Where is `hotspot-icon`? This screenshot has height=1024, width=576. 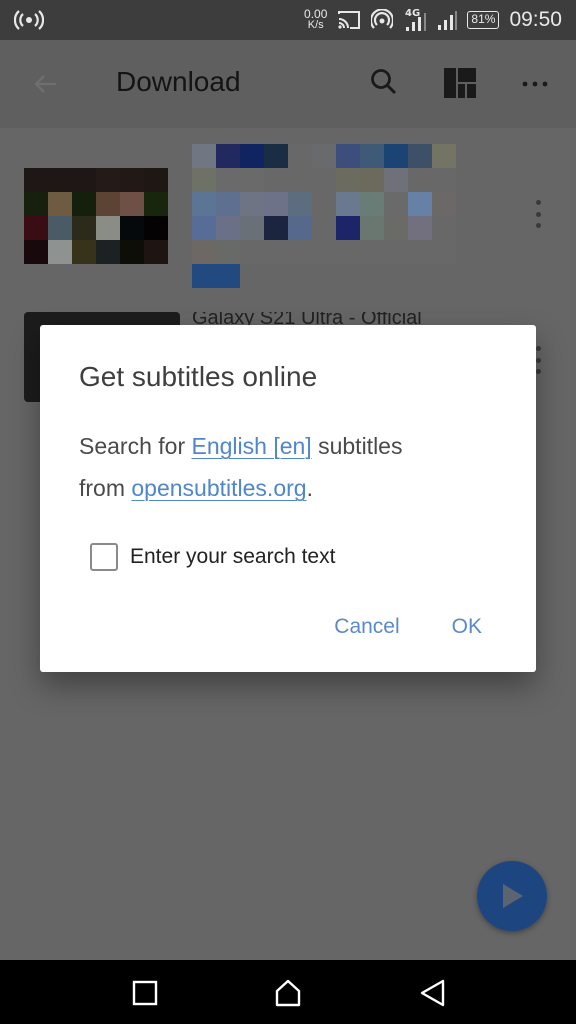
hotspot-icon is located at coordinates (29, 20).